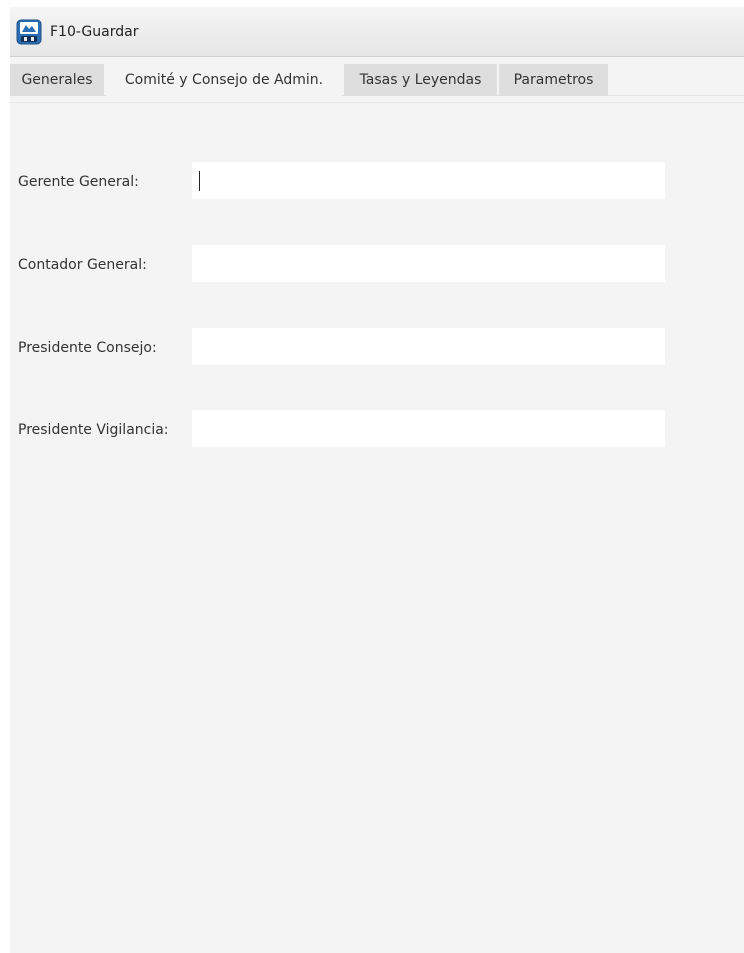 The image size is (744, 953). Describe the element at coordinates (553, 80) in the screenshot. I see `tab-parametros: Parametros` at that location.